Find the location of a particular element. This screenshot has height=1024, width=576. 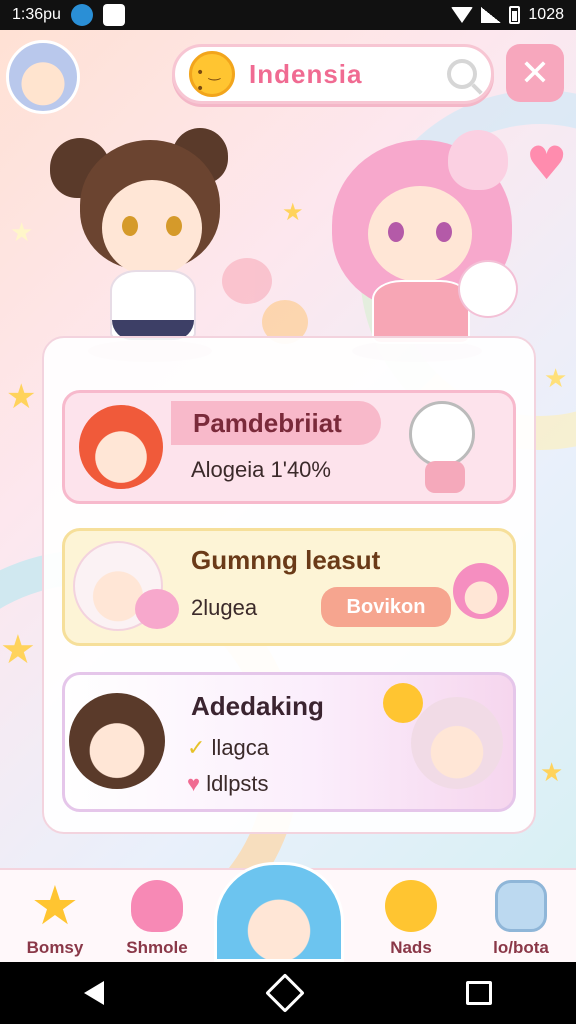

card-line-2: ♥ ldlpsts is located at coordinates (228, 784).